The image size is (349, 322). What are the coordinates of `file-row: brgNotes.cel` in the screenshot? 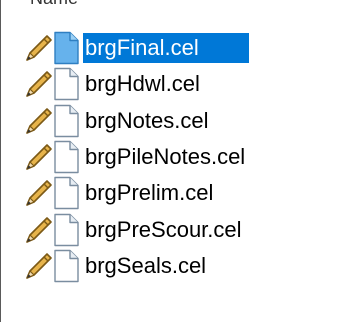 It's located at (185, 121).